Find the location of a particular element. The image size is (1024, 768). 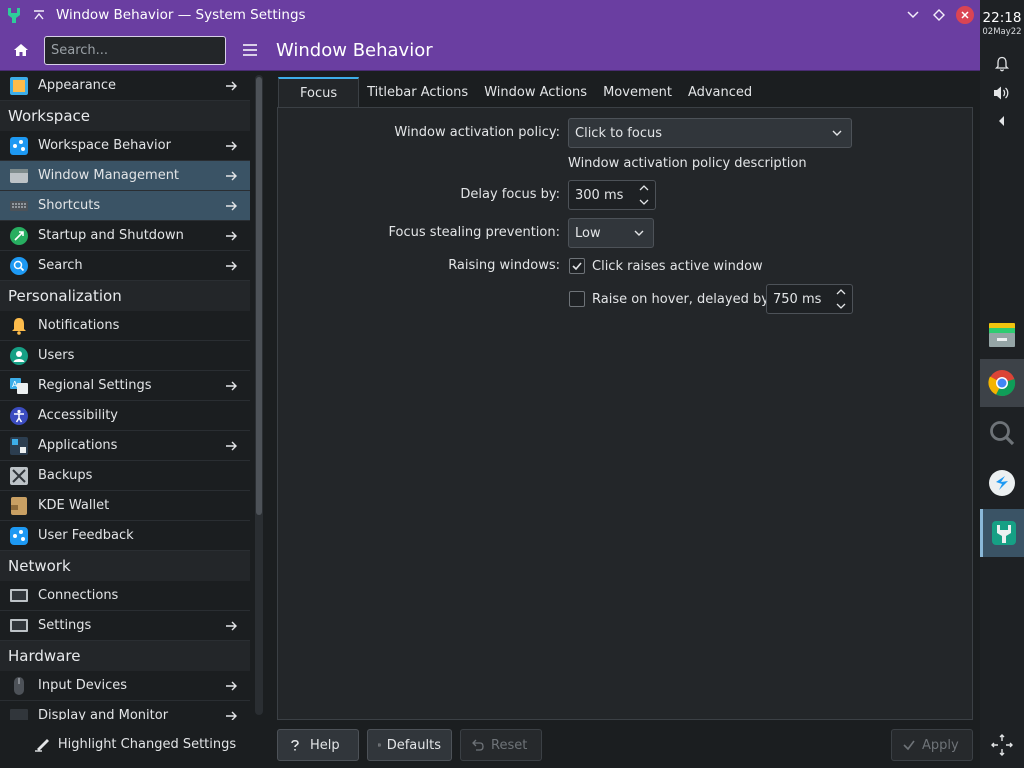

bell-icon is located at coordinates (19, 326).